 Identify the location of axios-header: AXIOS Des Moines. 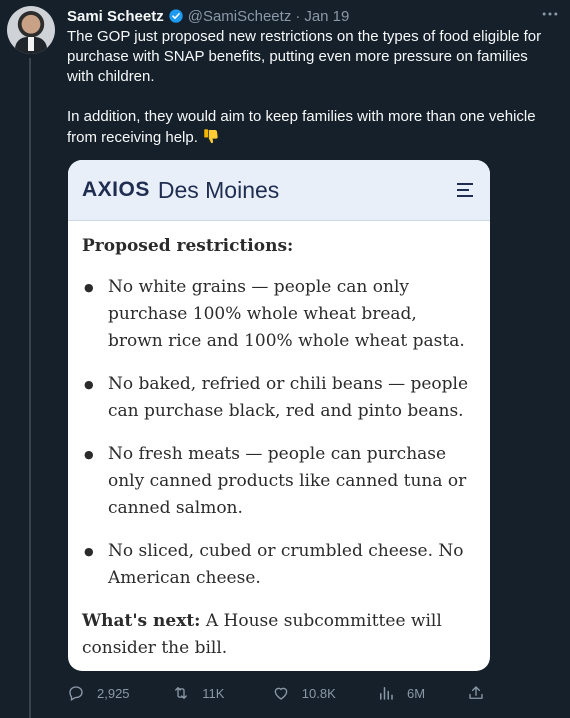
(279, 190).